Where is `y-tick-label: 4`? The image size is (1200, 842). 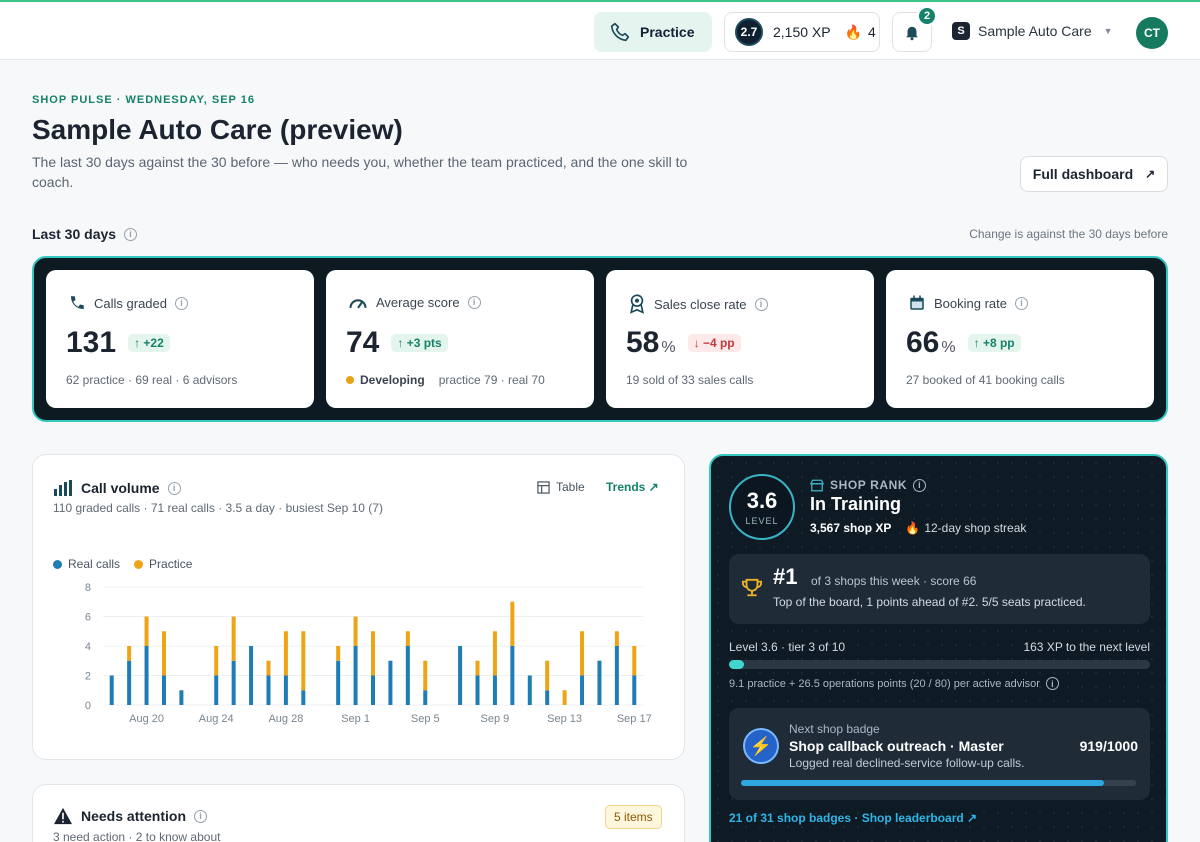 y-tick-label: 4 is located at coordinates (88, 647).